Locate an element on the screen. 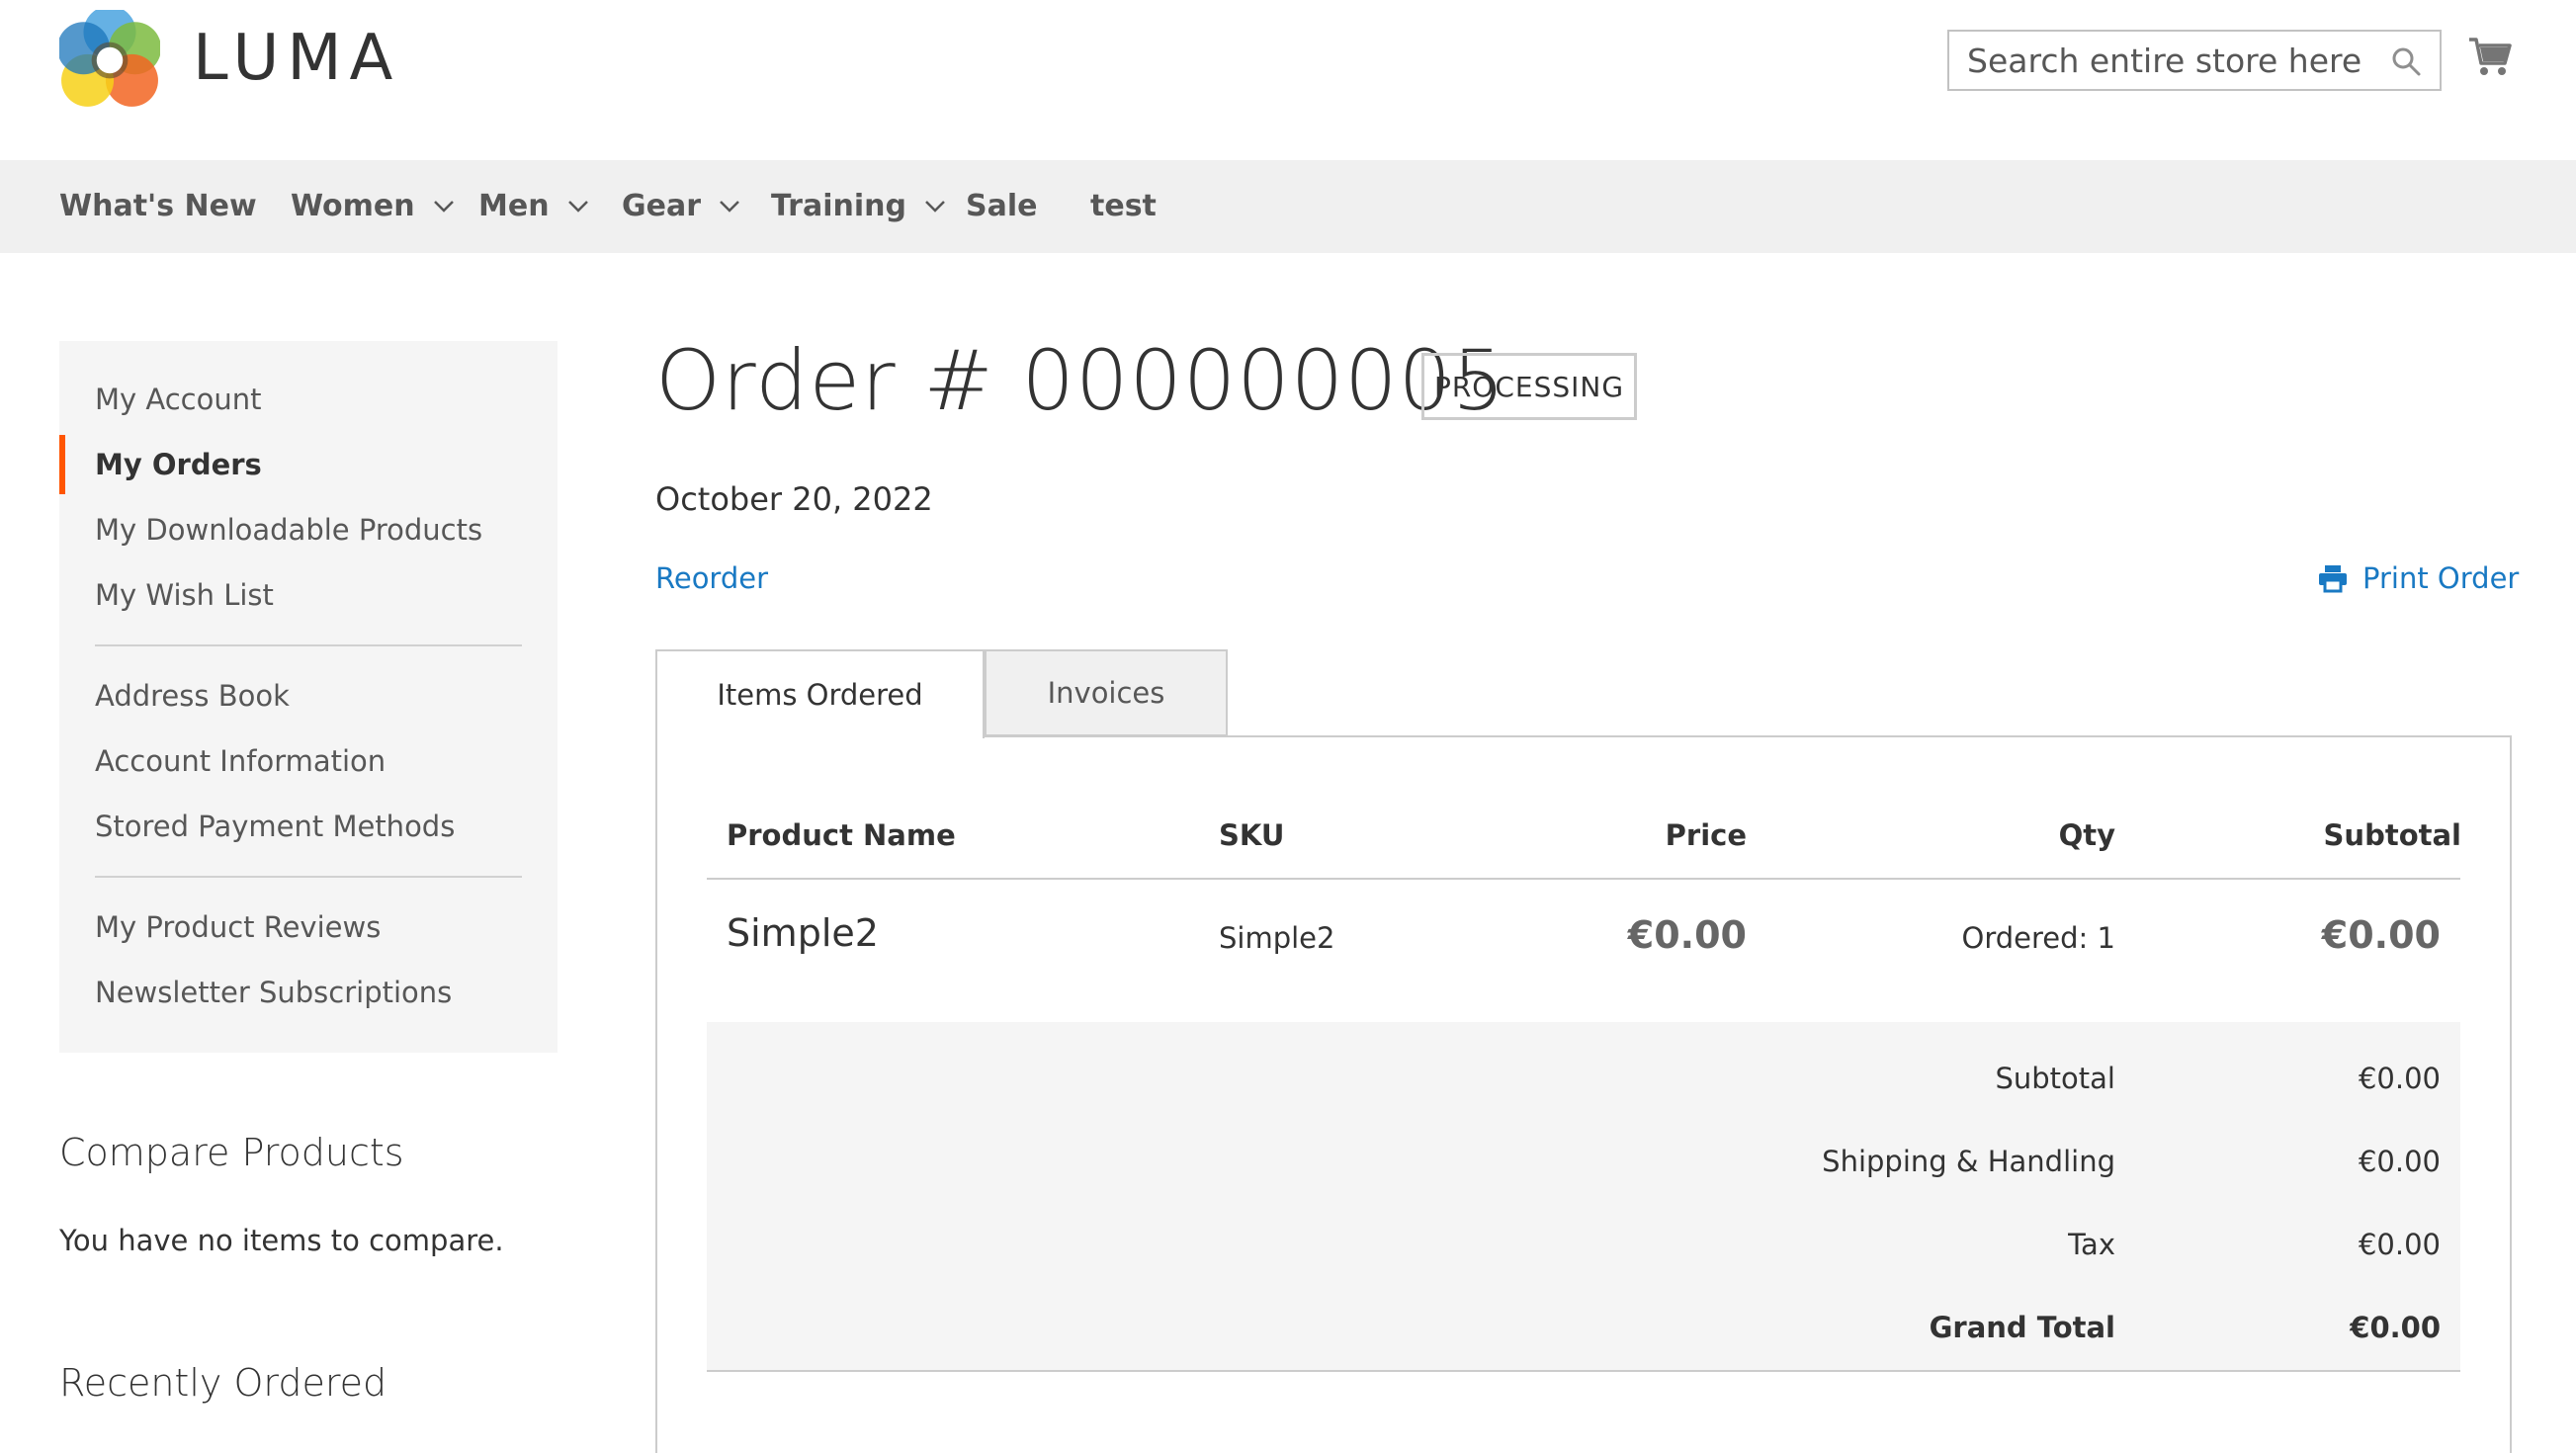 The image size is (2576, 1453). column-header-product-name: Product Name is located at coordinates (841, 835).